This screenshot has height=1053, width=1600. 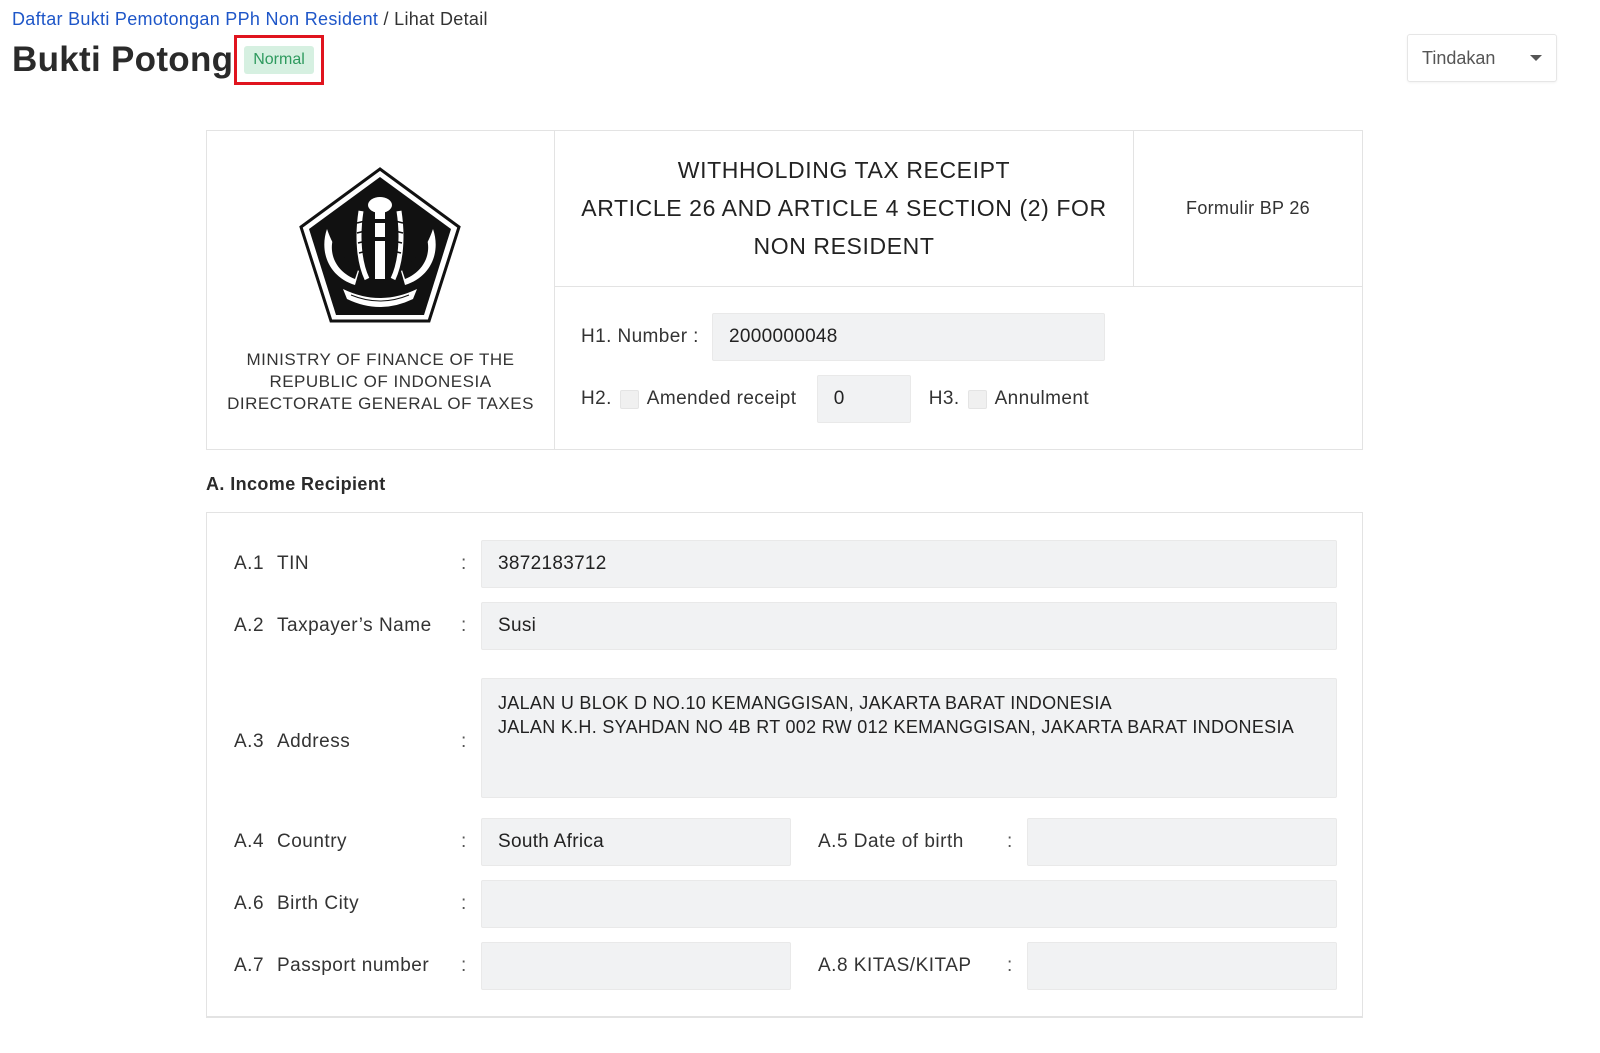 I want to click on annulment-checkbox, so click(x=977, y=399).